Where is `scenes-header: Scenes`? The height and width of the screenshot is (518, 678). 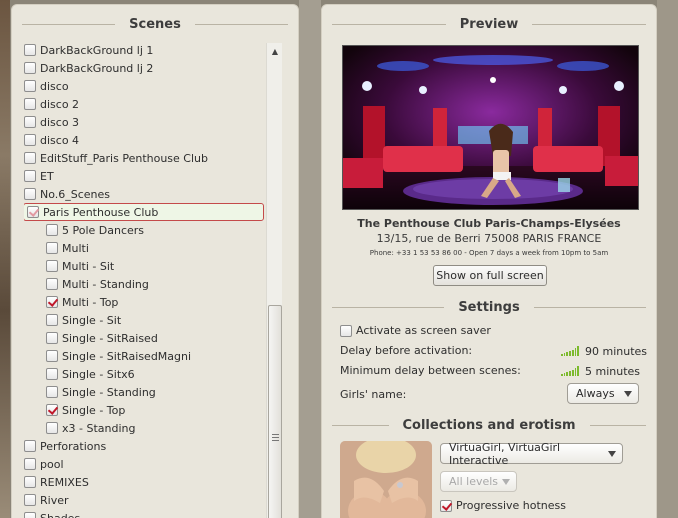 scenes-header: Scenes is located at coordinates (155, 24).